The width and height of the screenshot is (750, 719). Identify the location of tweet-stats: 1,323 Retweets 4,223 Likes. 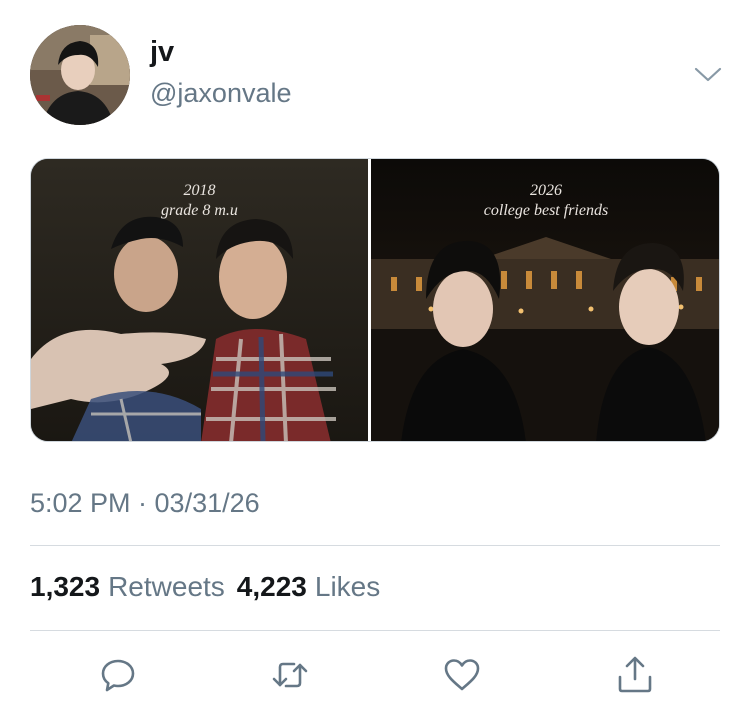
(205, 587).